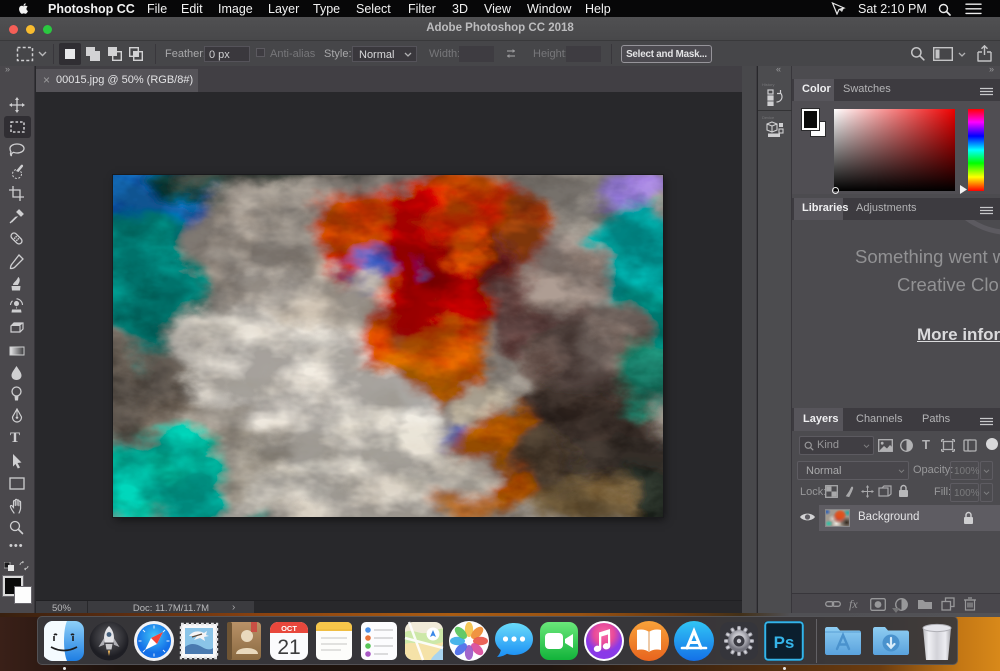 The width and height of the screenshot is (1000, 671). What do you see at coordinates (289, 628) in the screenshot?
I see `svg-text: OCT` at bounding box center [289, 628].